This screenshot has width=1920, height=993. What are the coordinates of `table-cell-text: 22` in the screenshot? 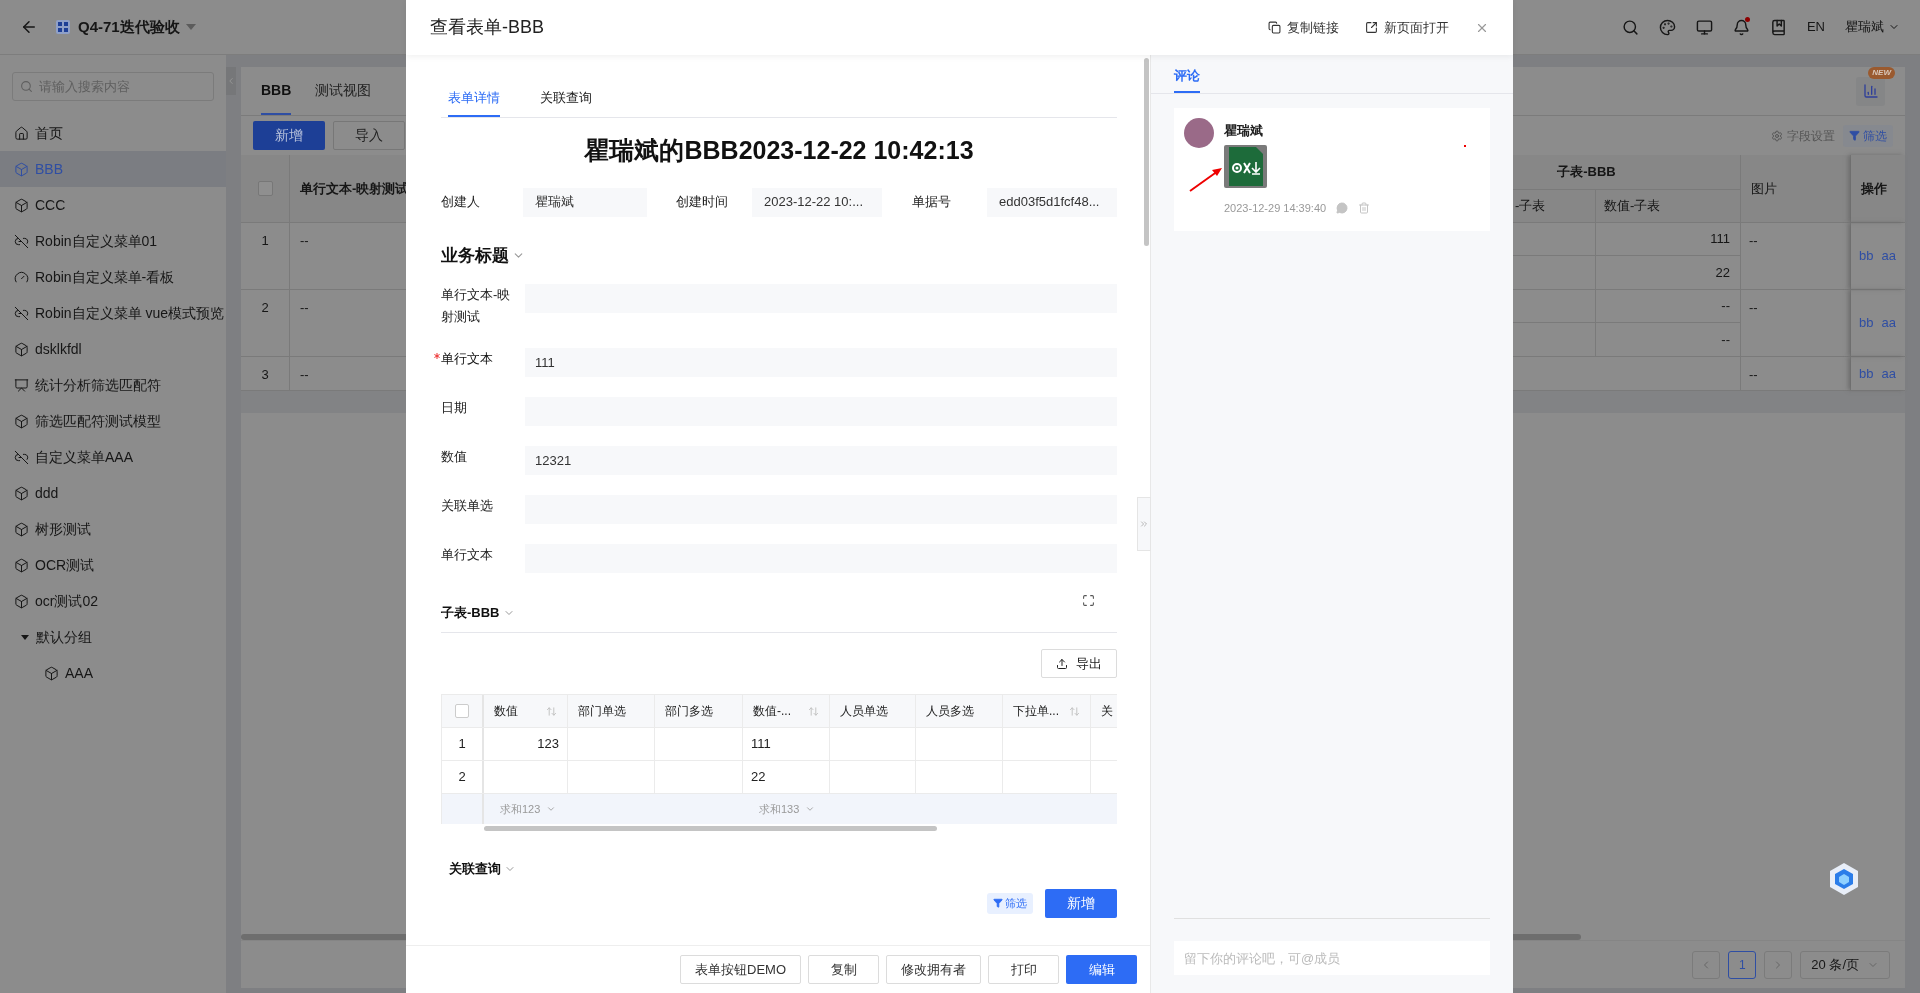 It's located at (758, 777).